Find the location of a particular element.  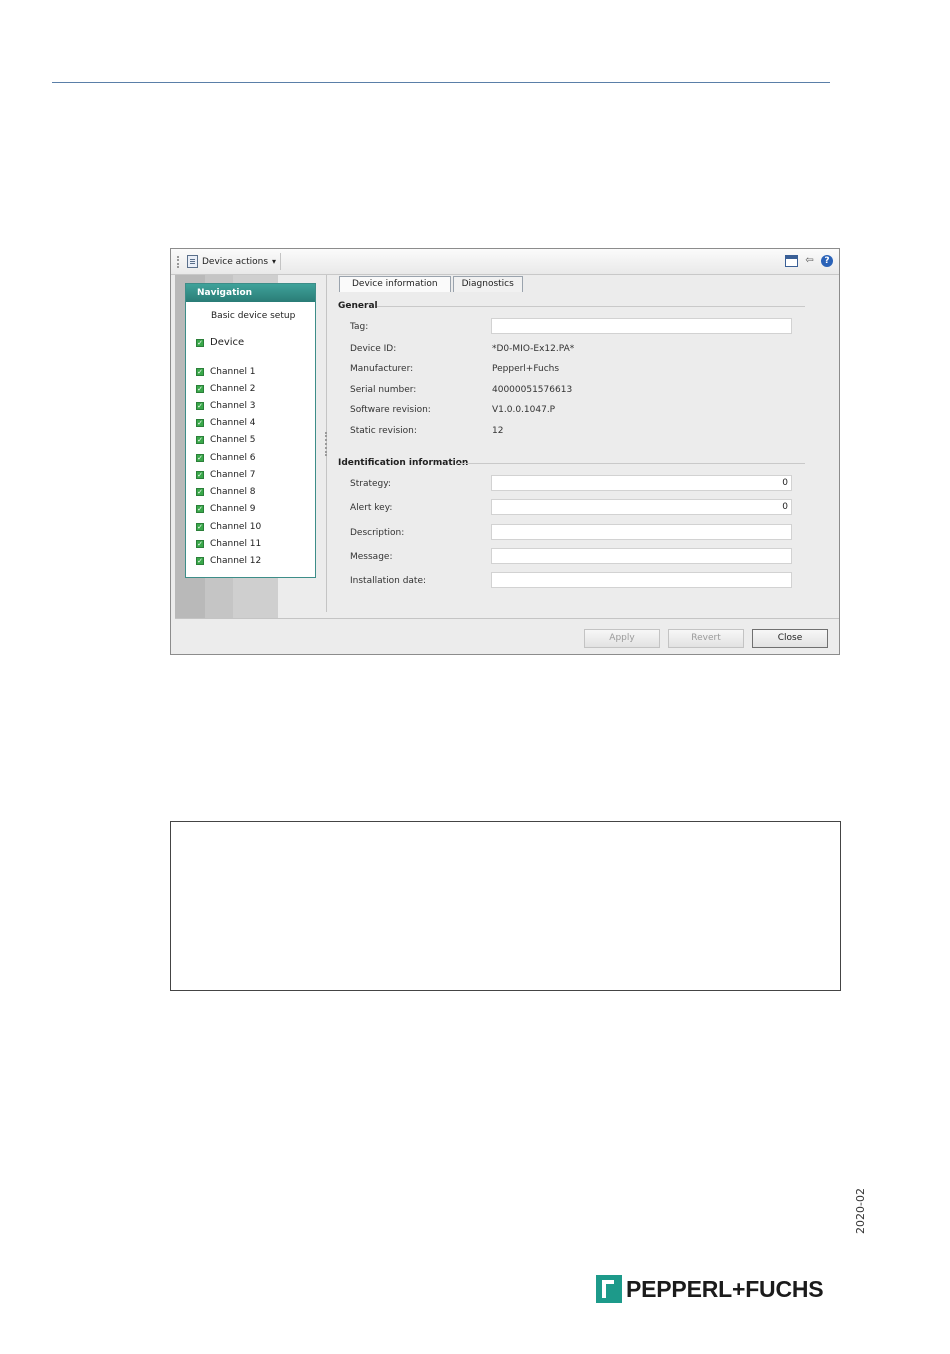

device-actions-label: Device actions is located at coordinates (235, 261).